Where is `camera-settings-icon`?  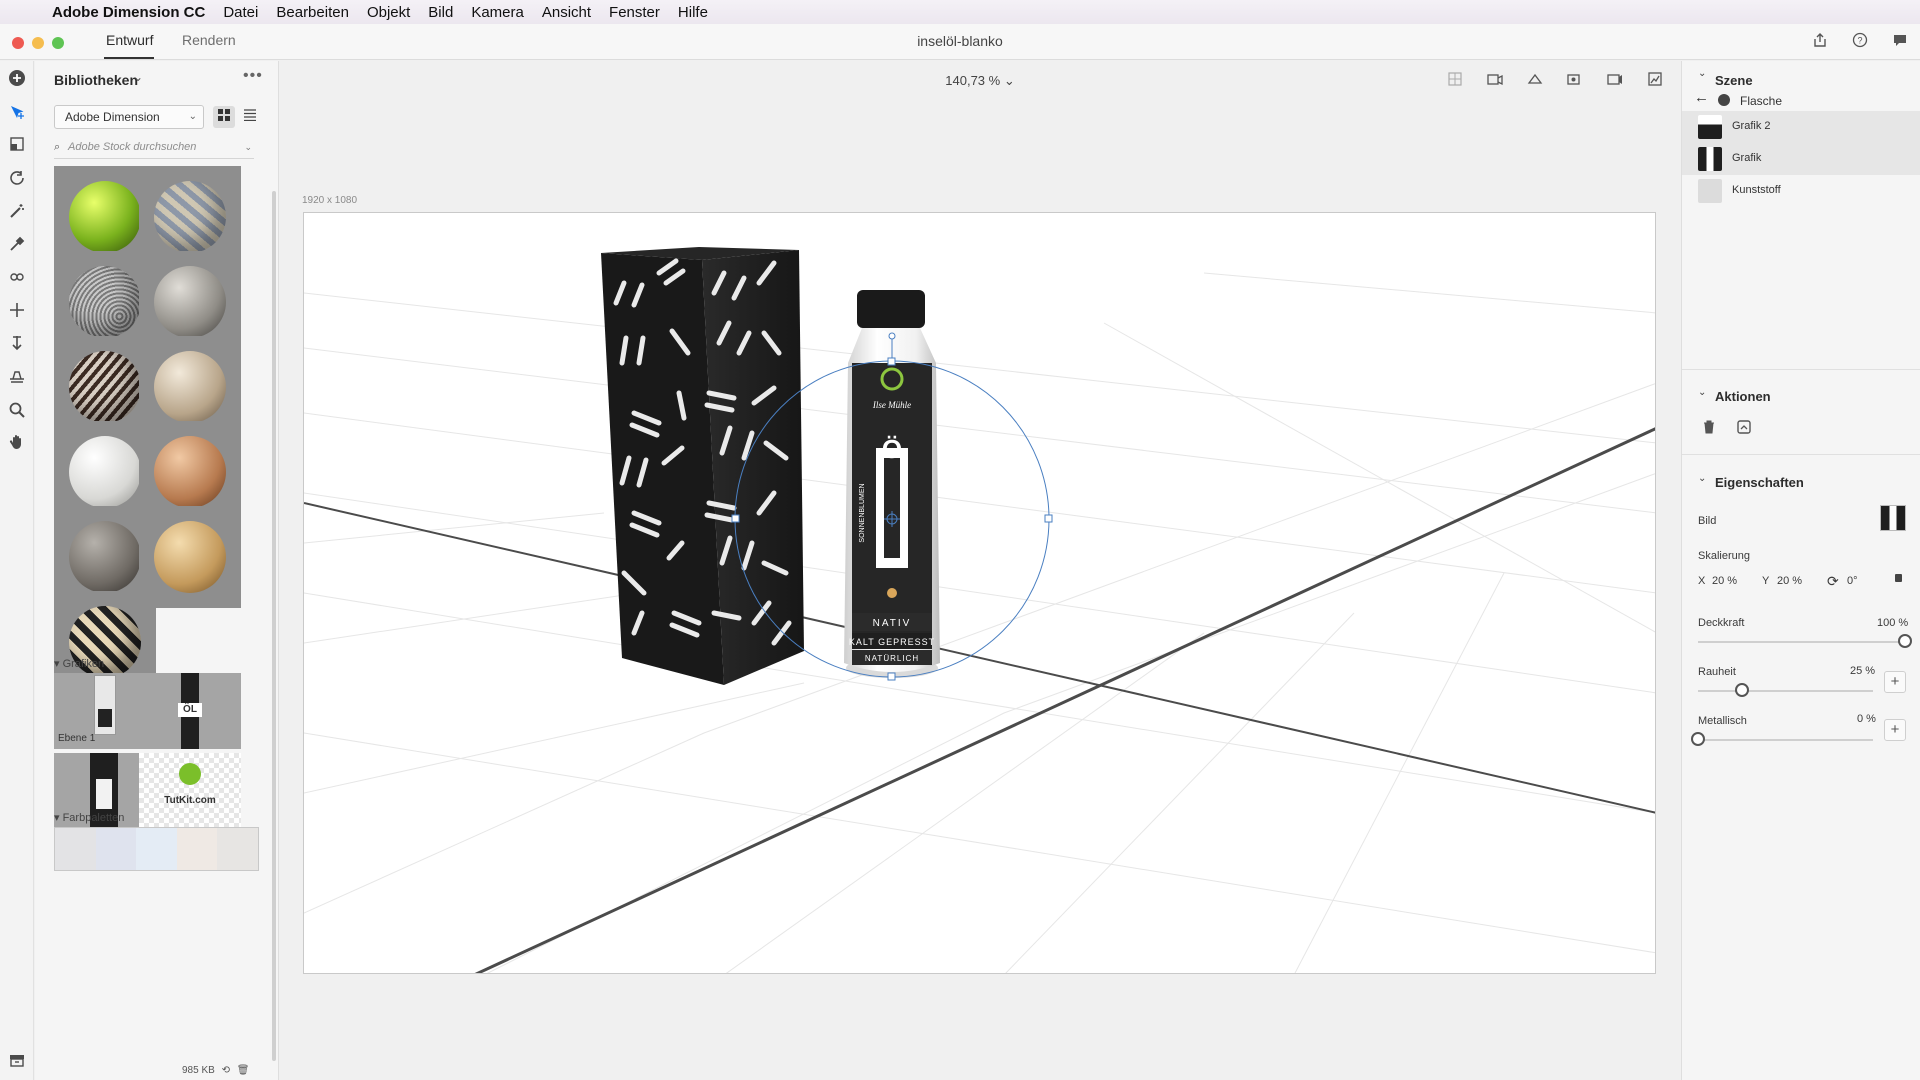 camera-settings-icon is located at coordinates (1615, 81).